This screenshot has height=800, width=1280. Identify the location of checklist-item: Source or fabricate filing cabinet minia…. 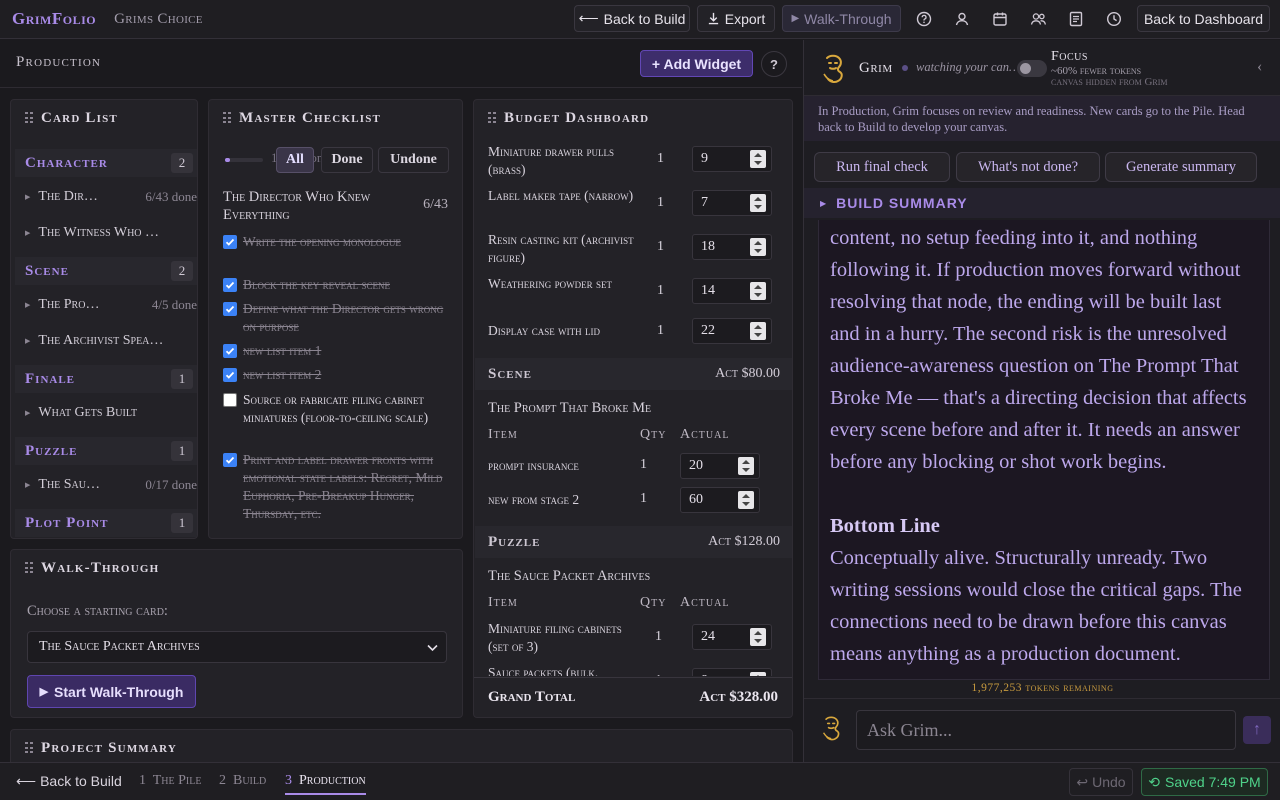
(336, 409).